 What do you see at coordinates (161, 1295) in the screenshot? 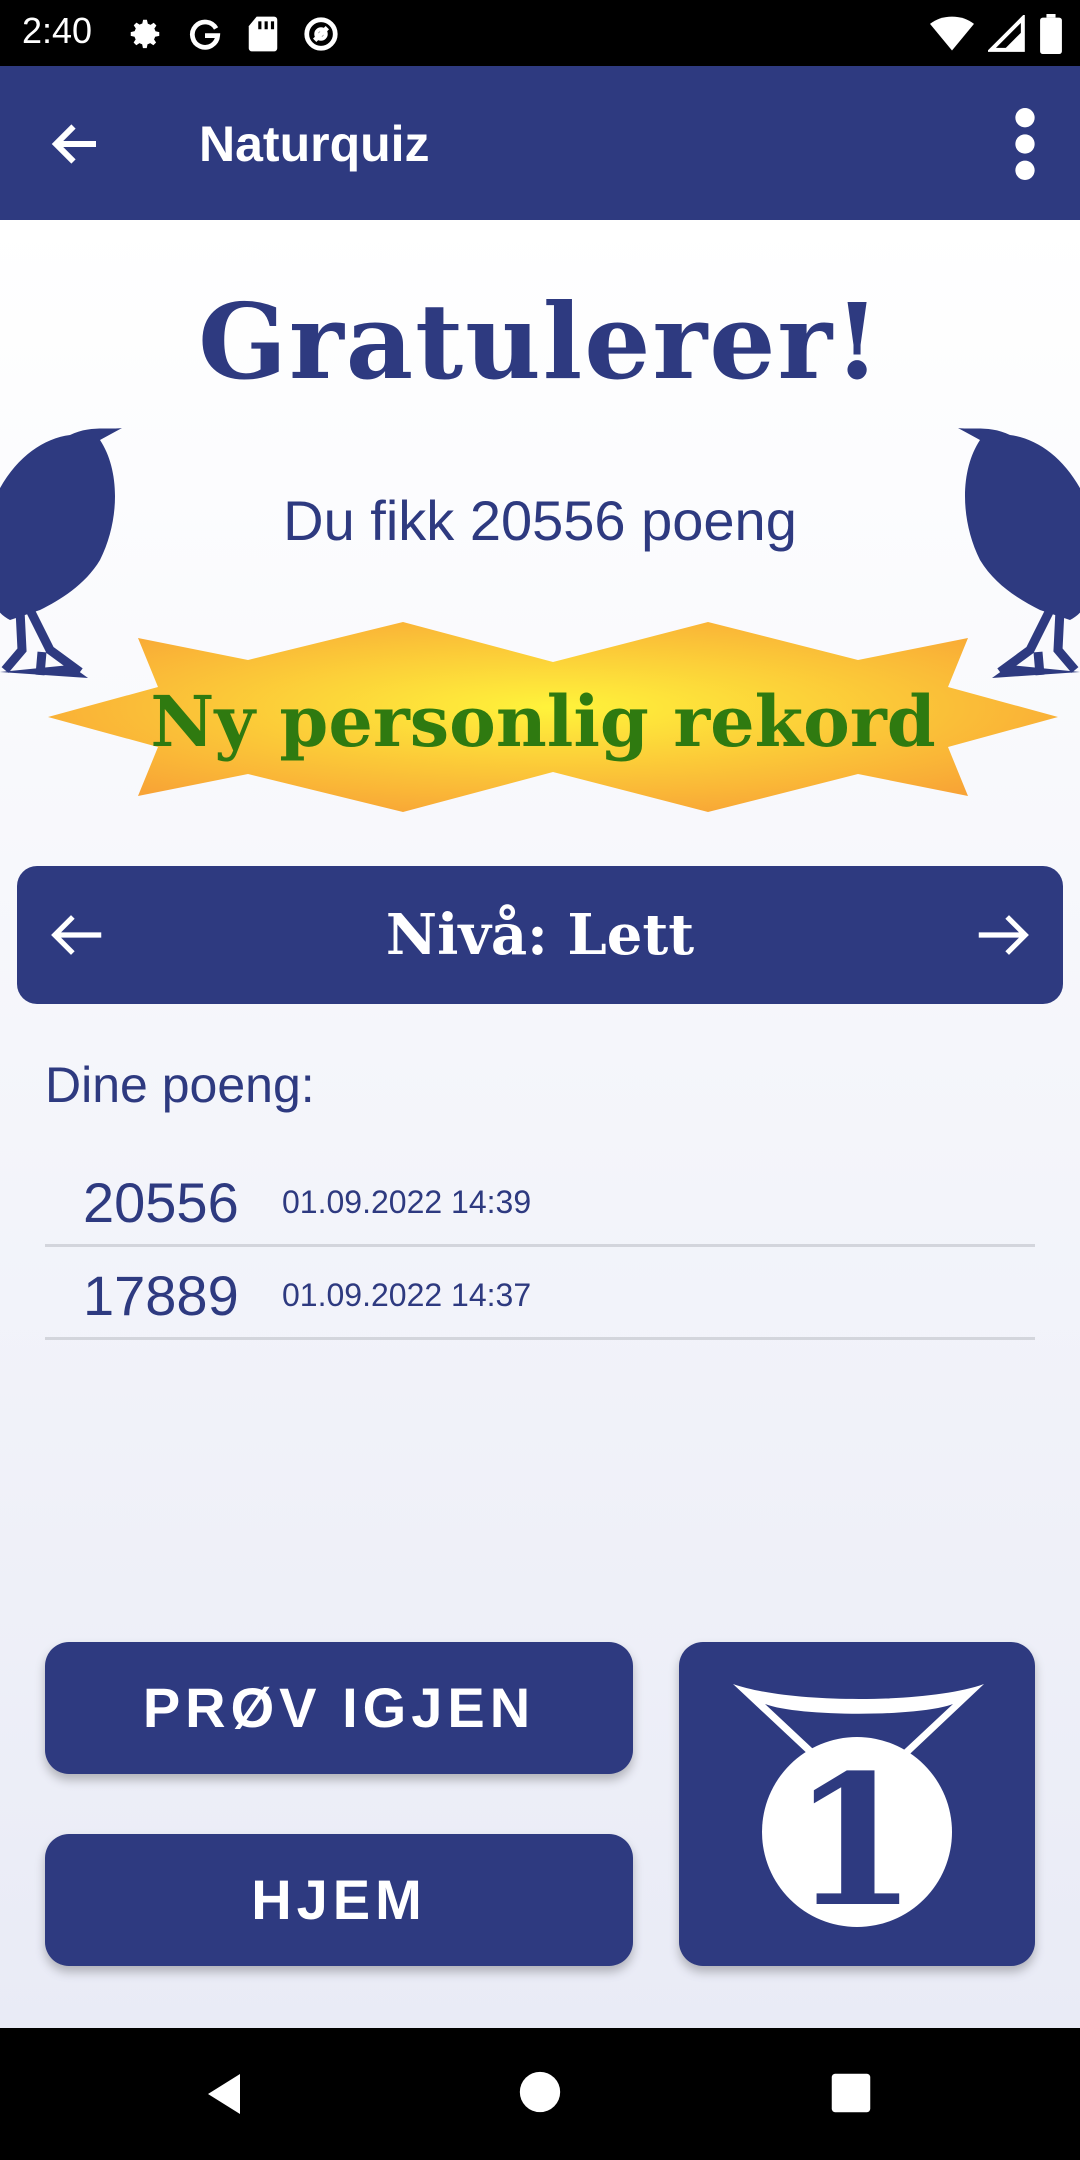
I see `score-value: 17889` at bounding box center [161, 1295].